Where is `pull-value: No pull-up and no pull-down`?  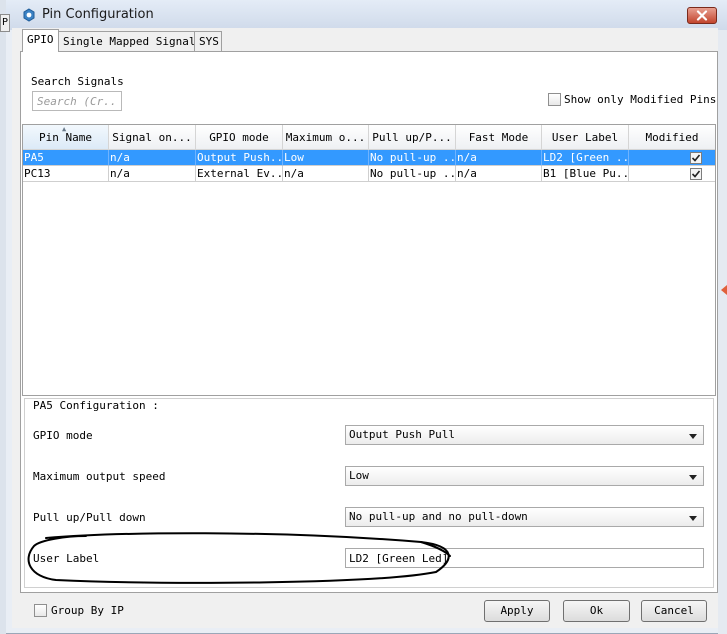 pull-value: No pull-up and no pull-down is located at coordinates (438, 516).